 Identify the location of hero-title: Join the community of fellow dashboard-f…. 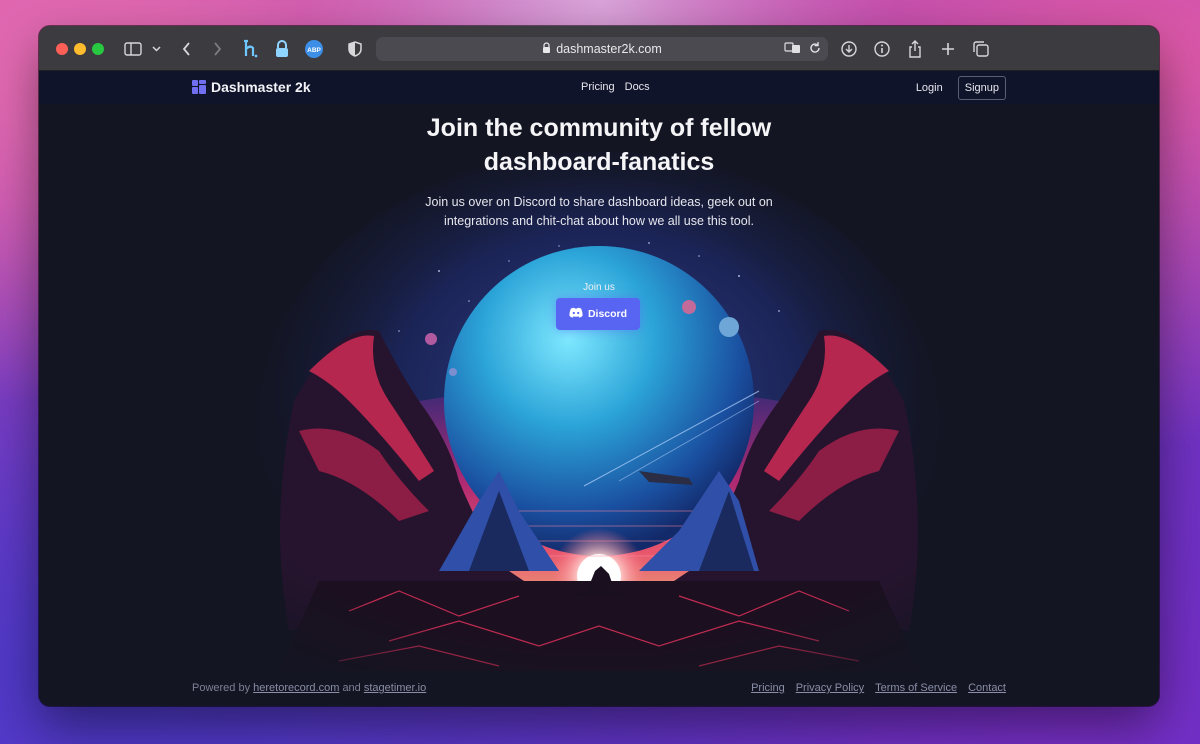
(599, 145).